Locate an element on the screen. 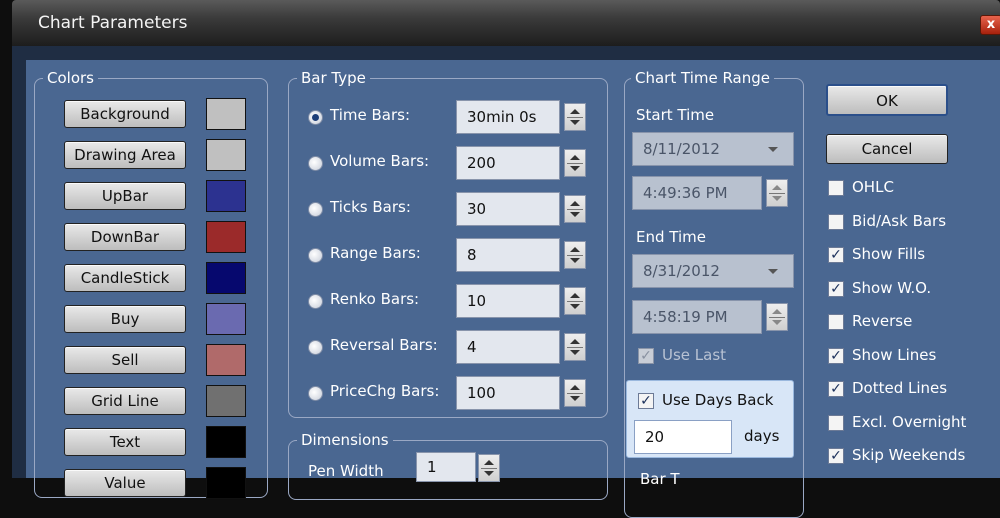  start-time-field: 4:49:36 PM is located at coordinates (697, 193).